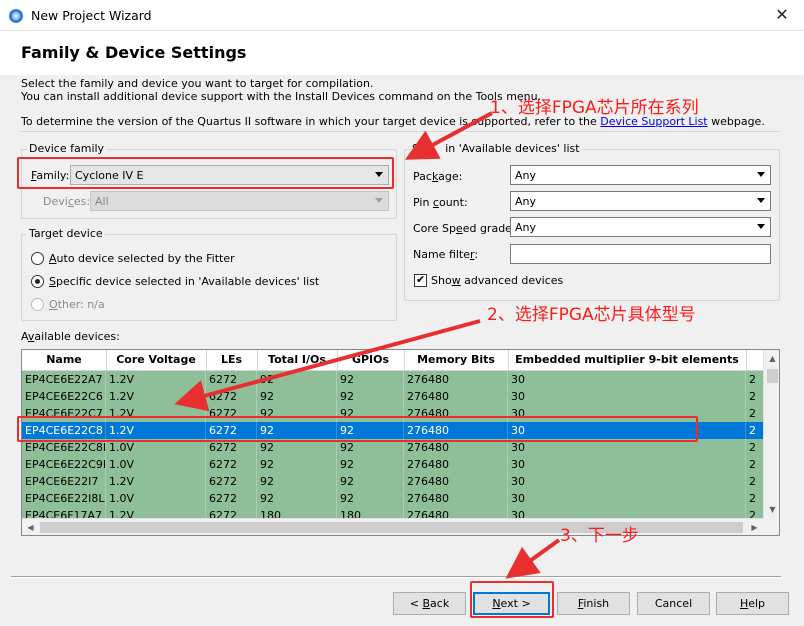 The height and width of the screenshot is (626, 804). What do you see at coordinates (591, 315) in the screenshot?
I see `annotation-step-2: 2、选择FPGA芯片具体型号` at bounding box center [591, 315].